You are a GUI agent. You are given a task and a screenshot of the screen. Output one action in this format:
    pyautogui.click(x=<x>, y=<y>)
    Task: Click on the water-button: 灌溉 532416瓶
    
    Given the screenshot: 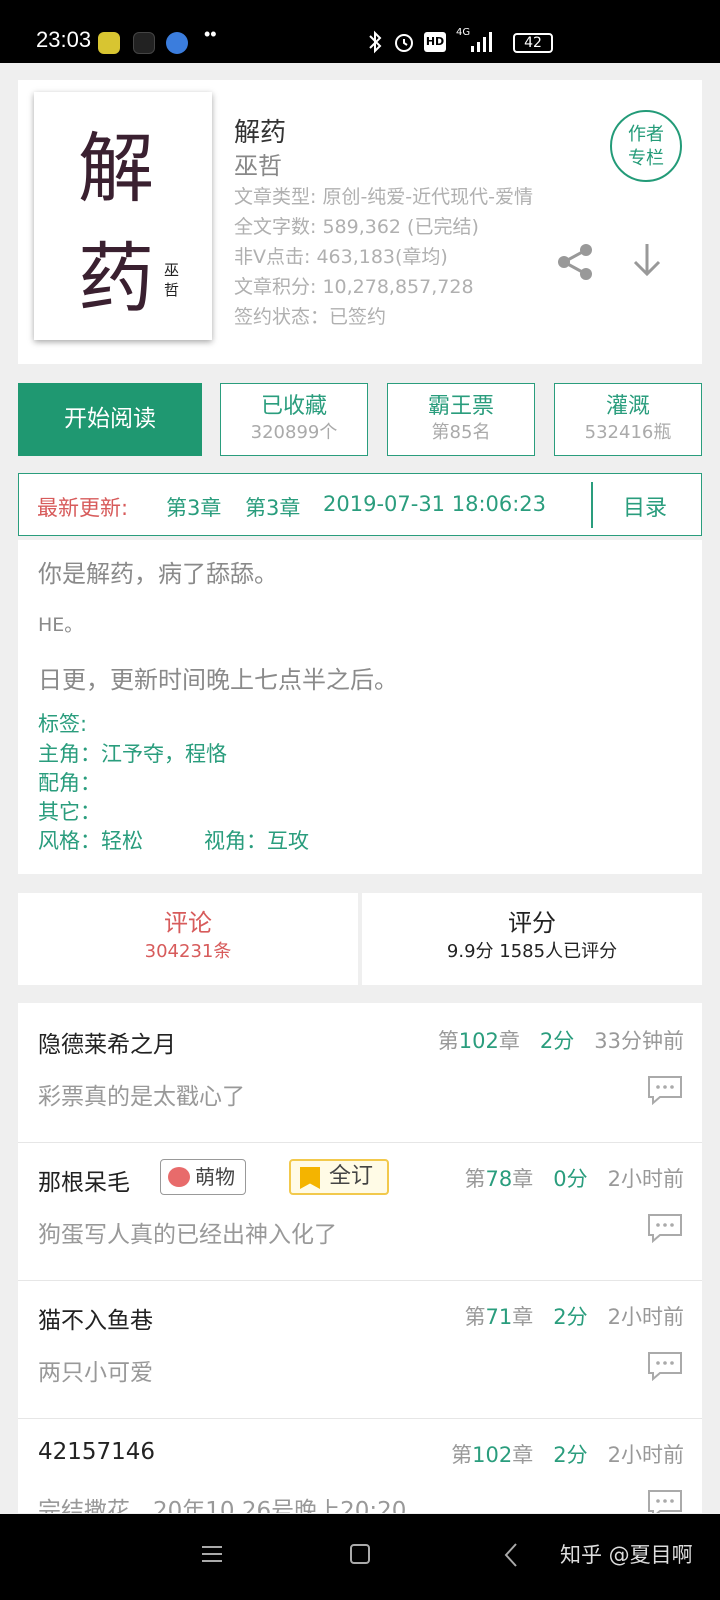 What is the action you would take?
    pyautogui.click(x=628, y=419)
    